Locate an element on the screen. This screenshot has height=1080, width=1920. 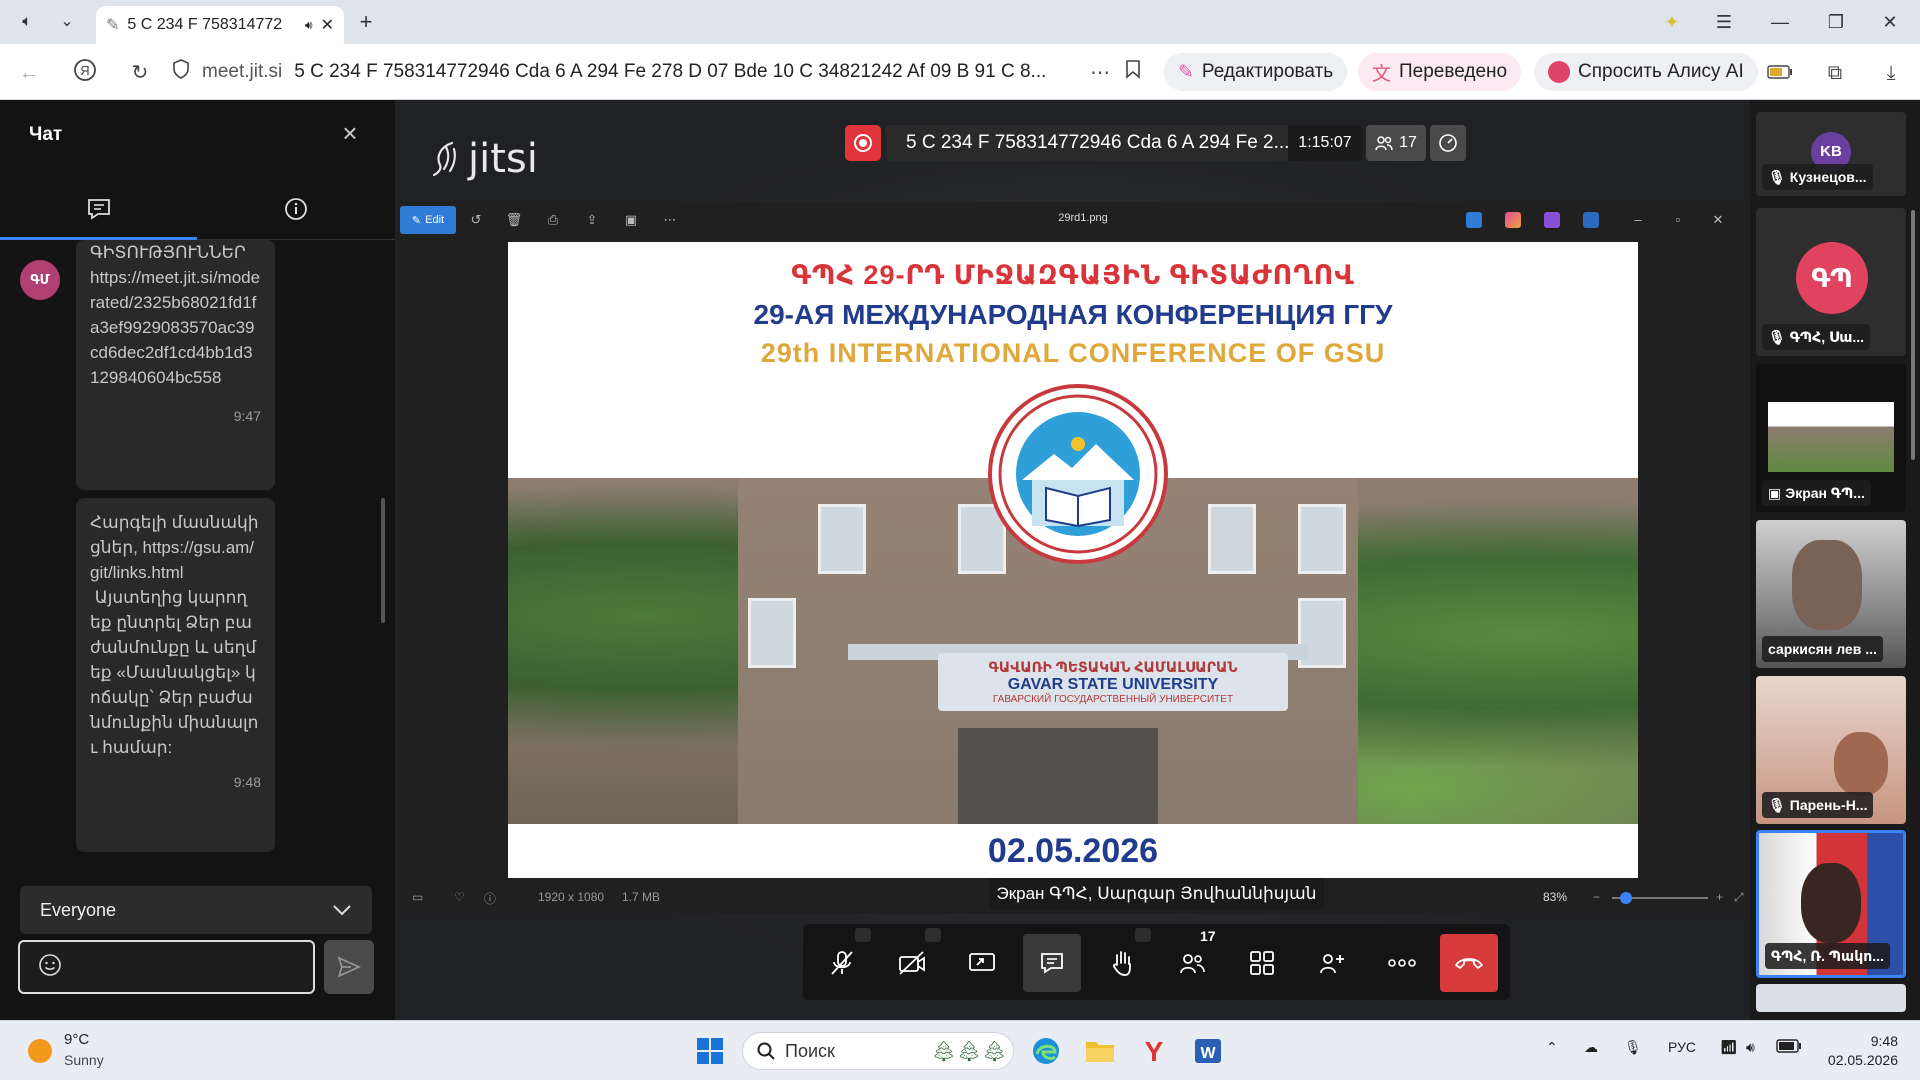
close-window-button: ✕ is located at coordinates (1890, 22).